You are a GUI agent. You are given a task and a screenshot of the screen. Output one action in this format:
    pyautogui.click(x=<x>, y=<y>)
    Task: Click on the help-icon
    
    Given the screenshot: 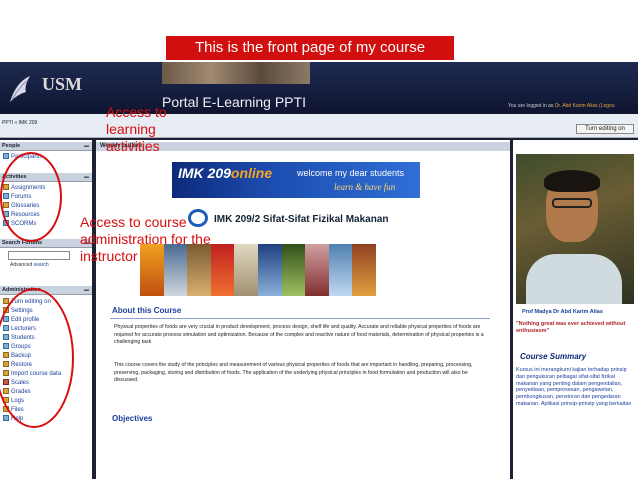 What is the action you would take?
    pyautogui.click(x=6, y=418)
    